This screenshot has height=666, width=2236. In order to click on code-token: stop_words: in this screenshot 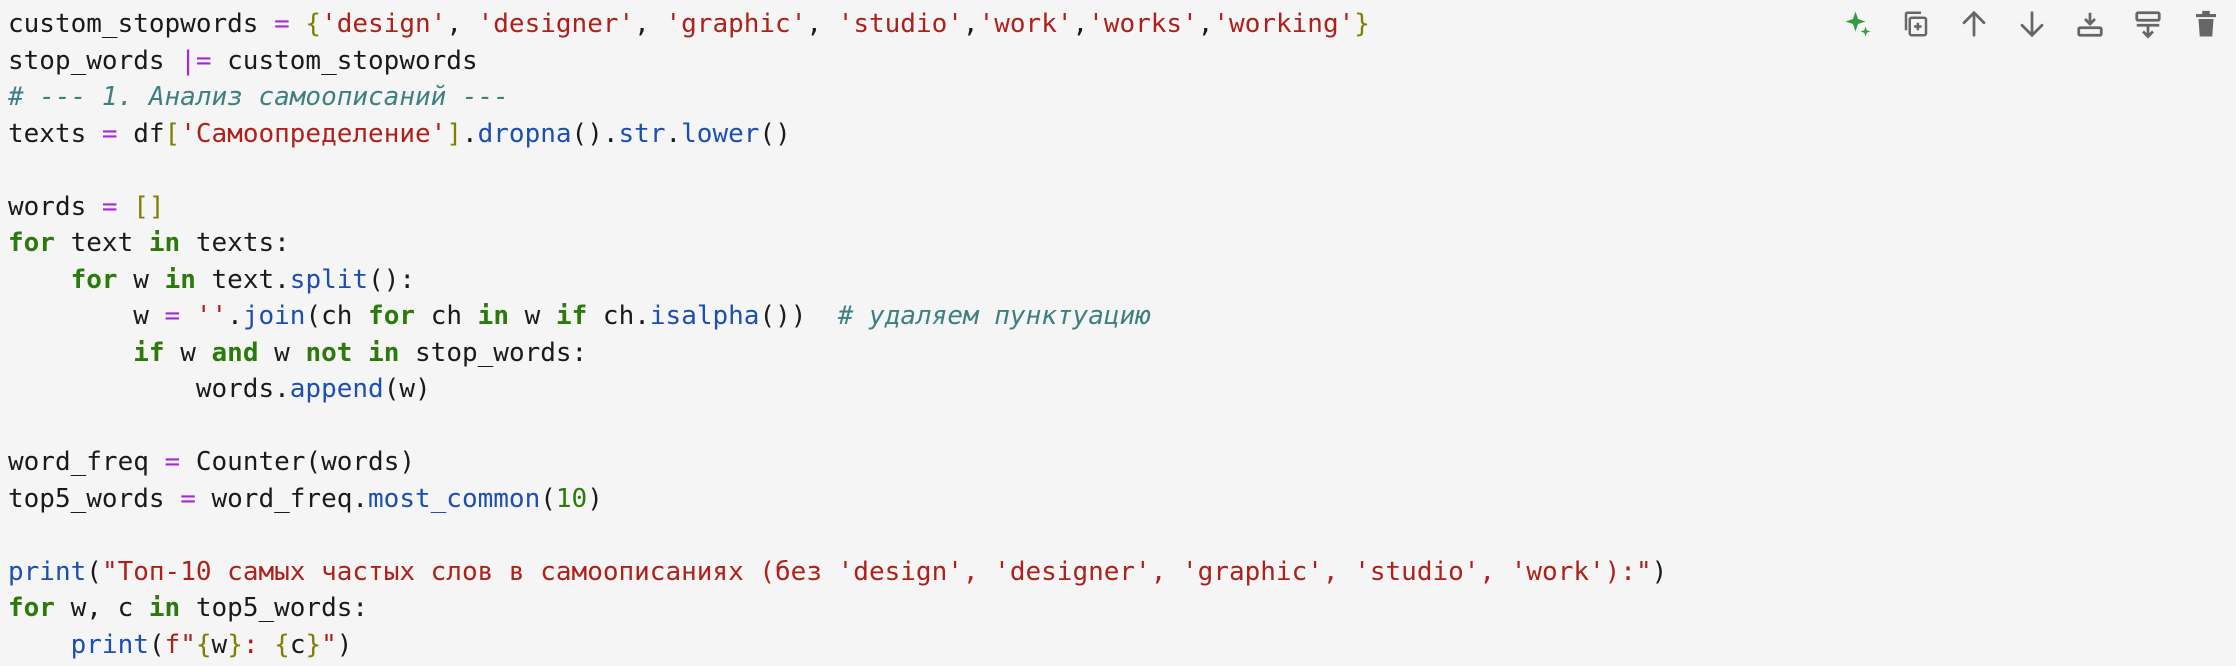, I will do `click(493, 352)`.